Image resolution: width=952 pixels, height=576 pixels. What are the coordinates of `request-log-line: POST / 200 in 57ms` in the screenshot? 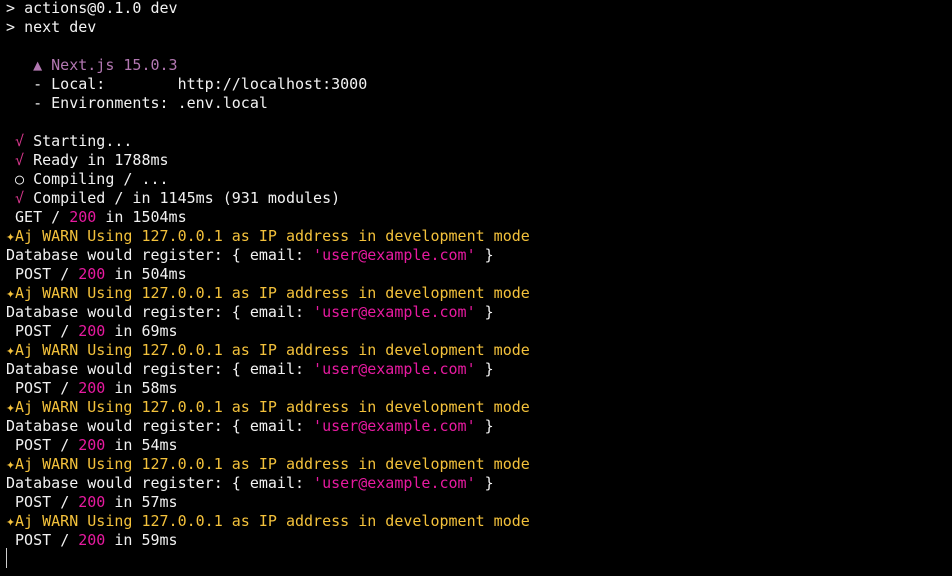 It's located at (479, 502).